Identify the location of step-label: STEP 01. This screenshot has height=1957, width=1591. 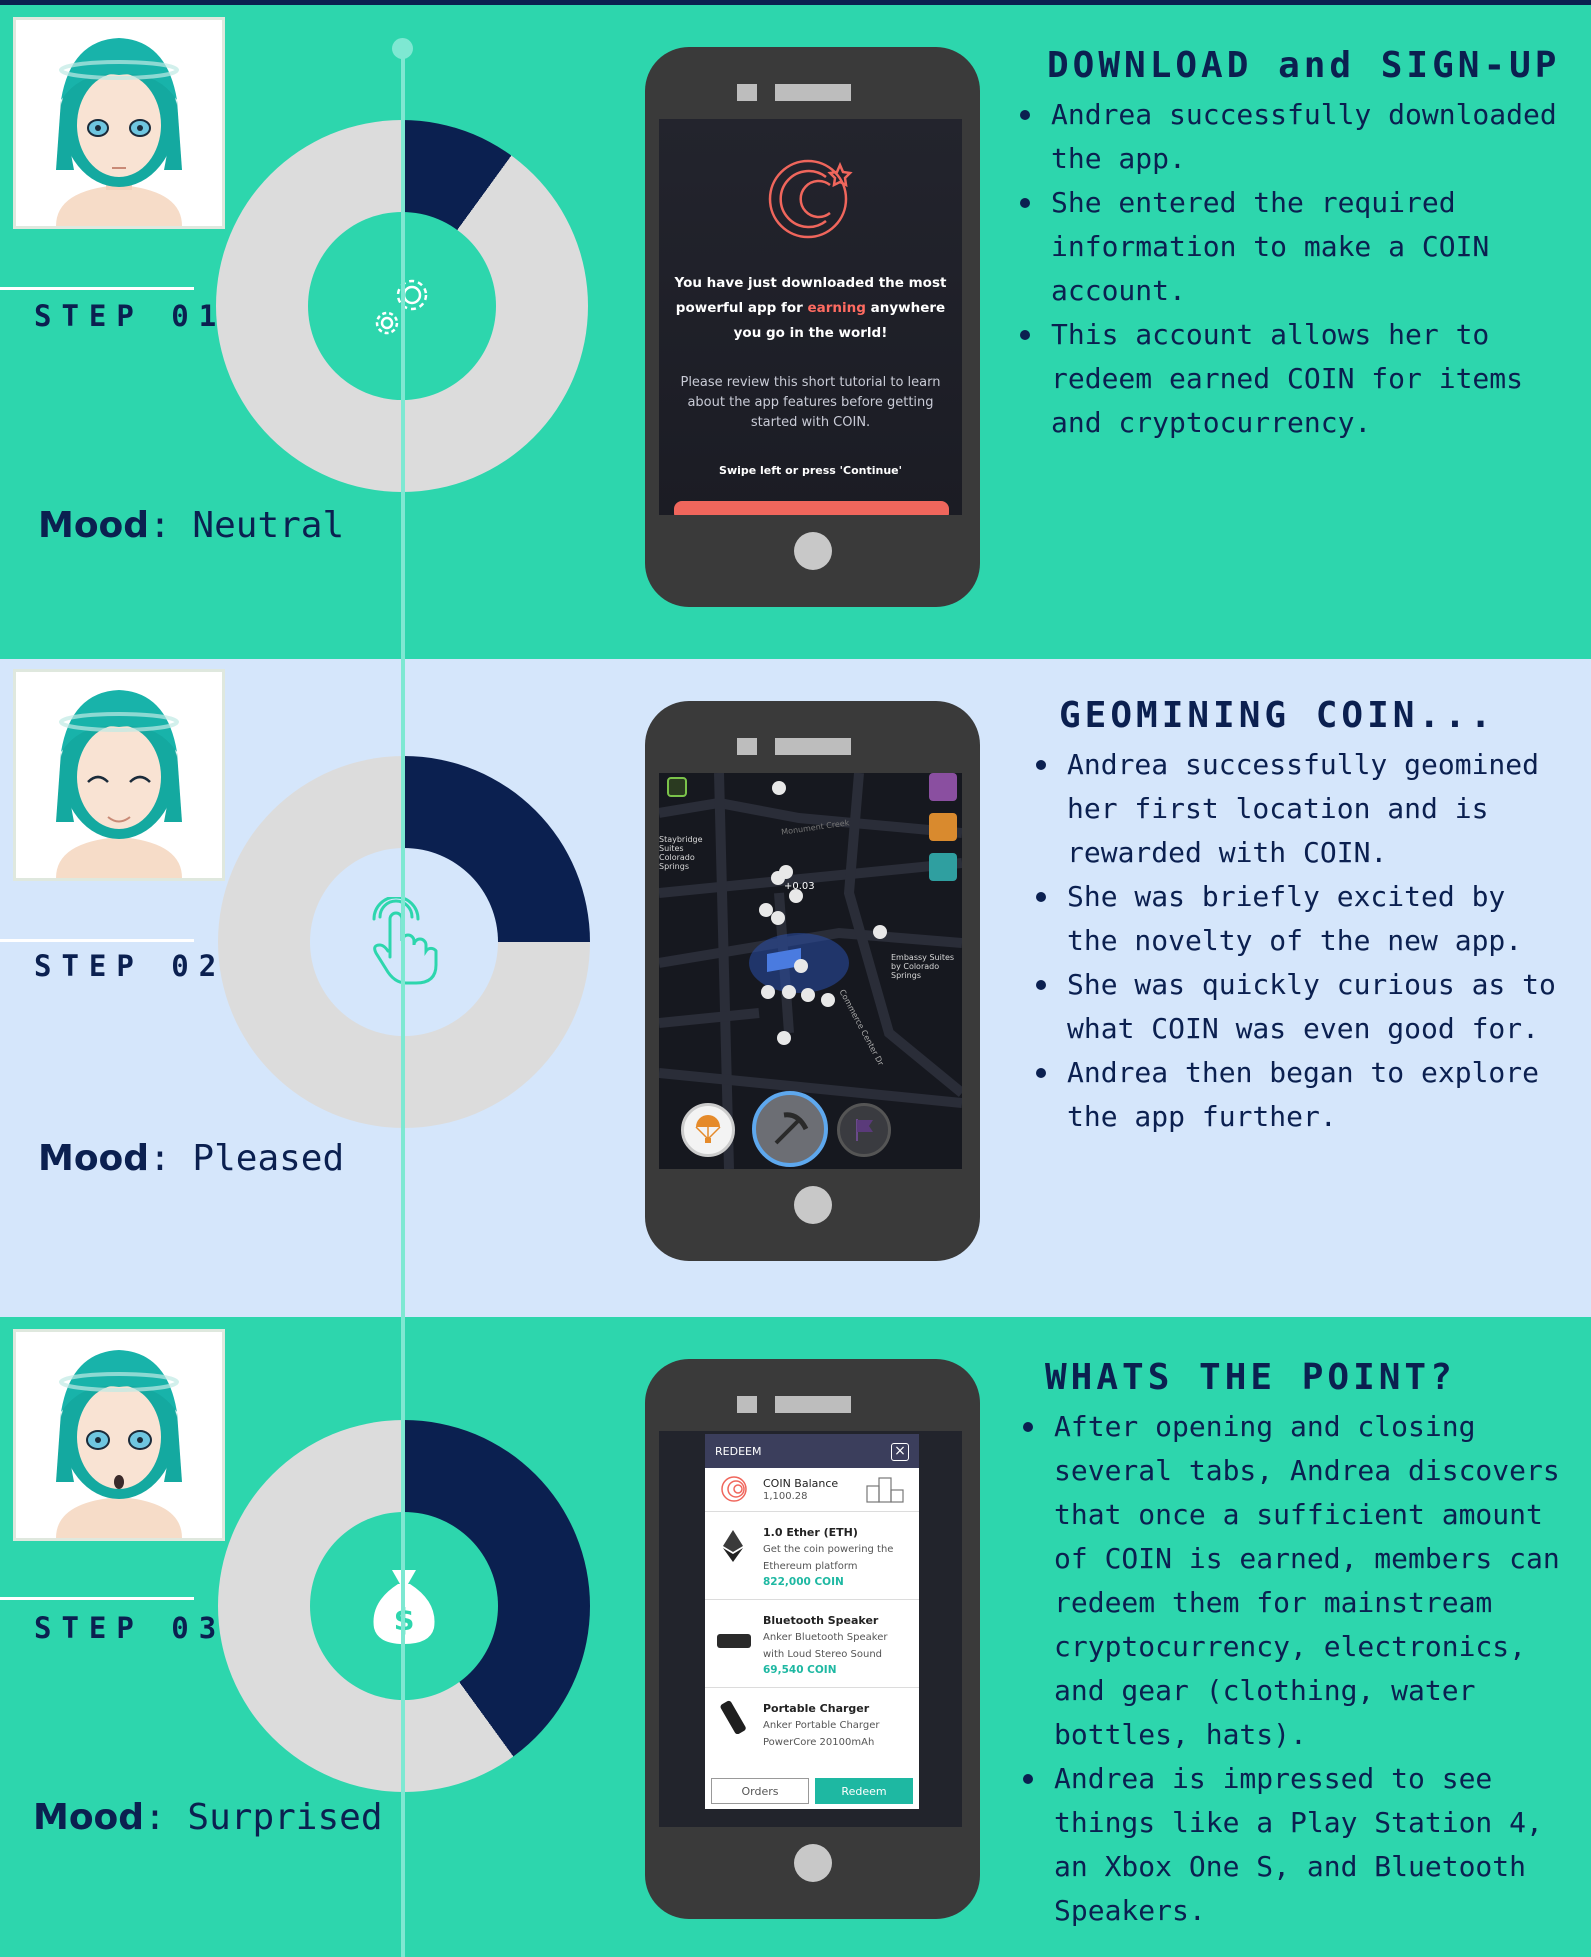
(130, 316).